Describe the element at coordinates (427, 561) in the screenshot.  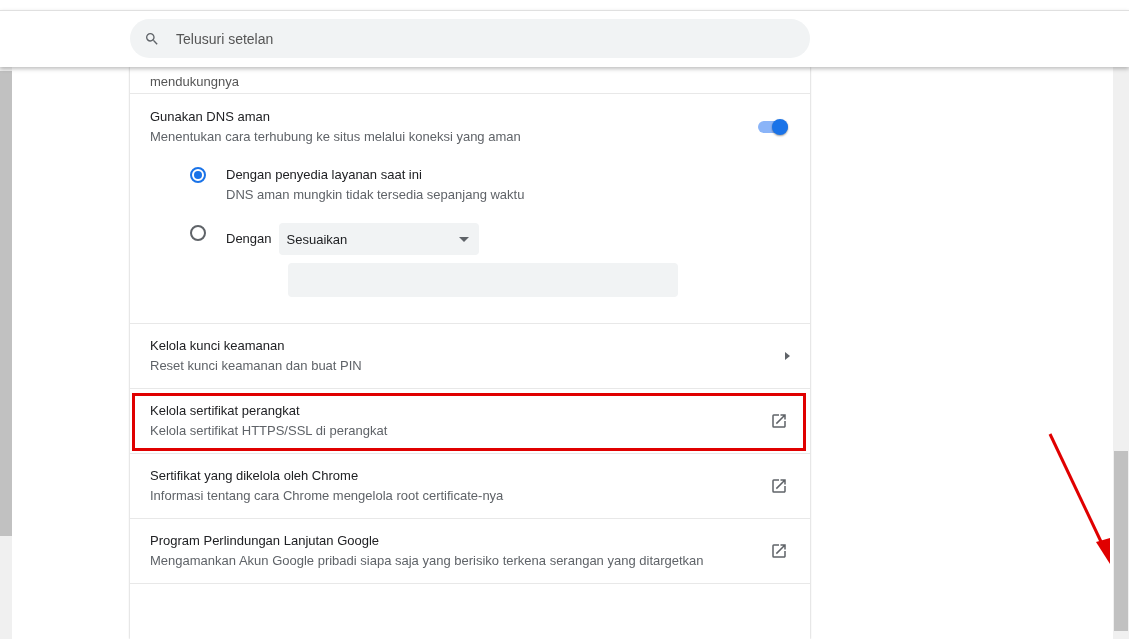
I see `setting-description: Mengamankan Akun Google pribadi siapa saja yang berisiko terkena serangan yang ditargetkan` at that location.